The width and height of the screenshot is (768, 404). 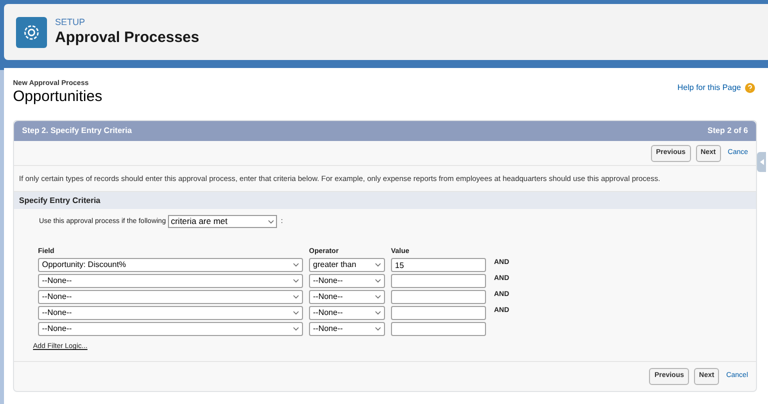 What do you see at coordinates (59, 200) in the screenshot?
I see `section-title: Specify Entry Criteria` at bounding box center [59, 200].